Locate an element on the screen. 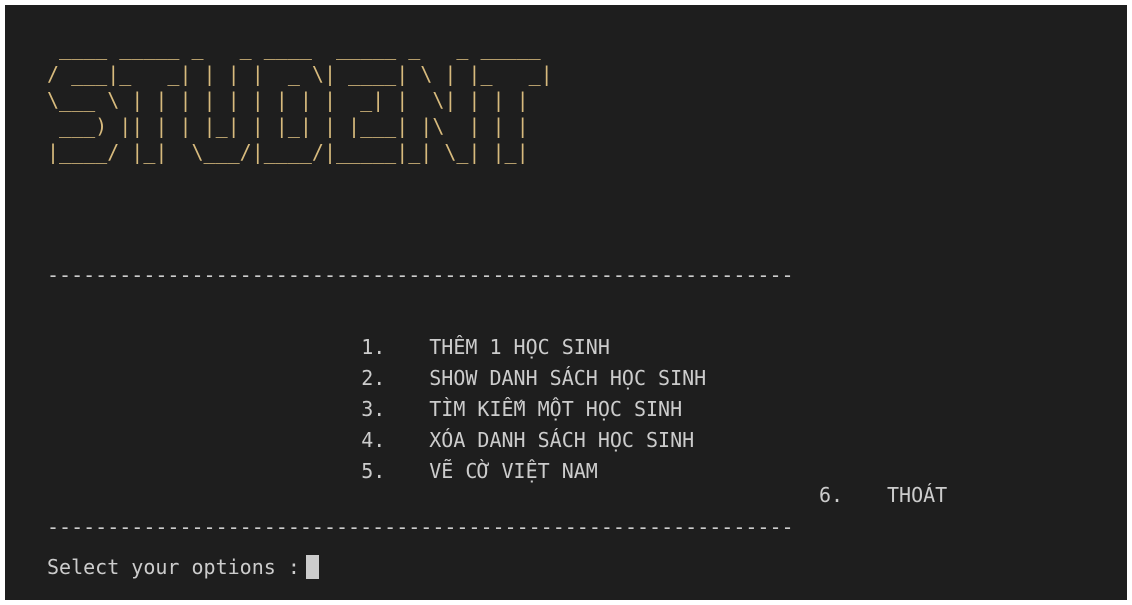 This screenshot has height=605, width=1132. menu-item-label: TÌM KIẾM MỘT HỌC SINH is located at coordinates (556, 409).